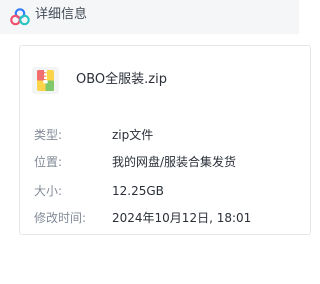 The image size is (320, 284). Describe the element at coordinates (174, 162) in the screenshot. I see `detail-value-location: 我的网盘/服装合集发货` at that location.